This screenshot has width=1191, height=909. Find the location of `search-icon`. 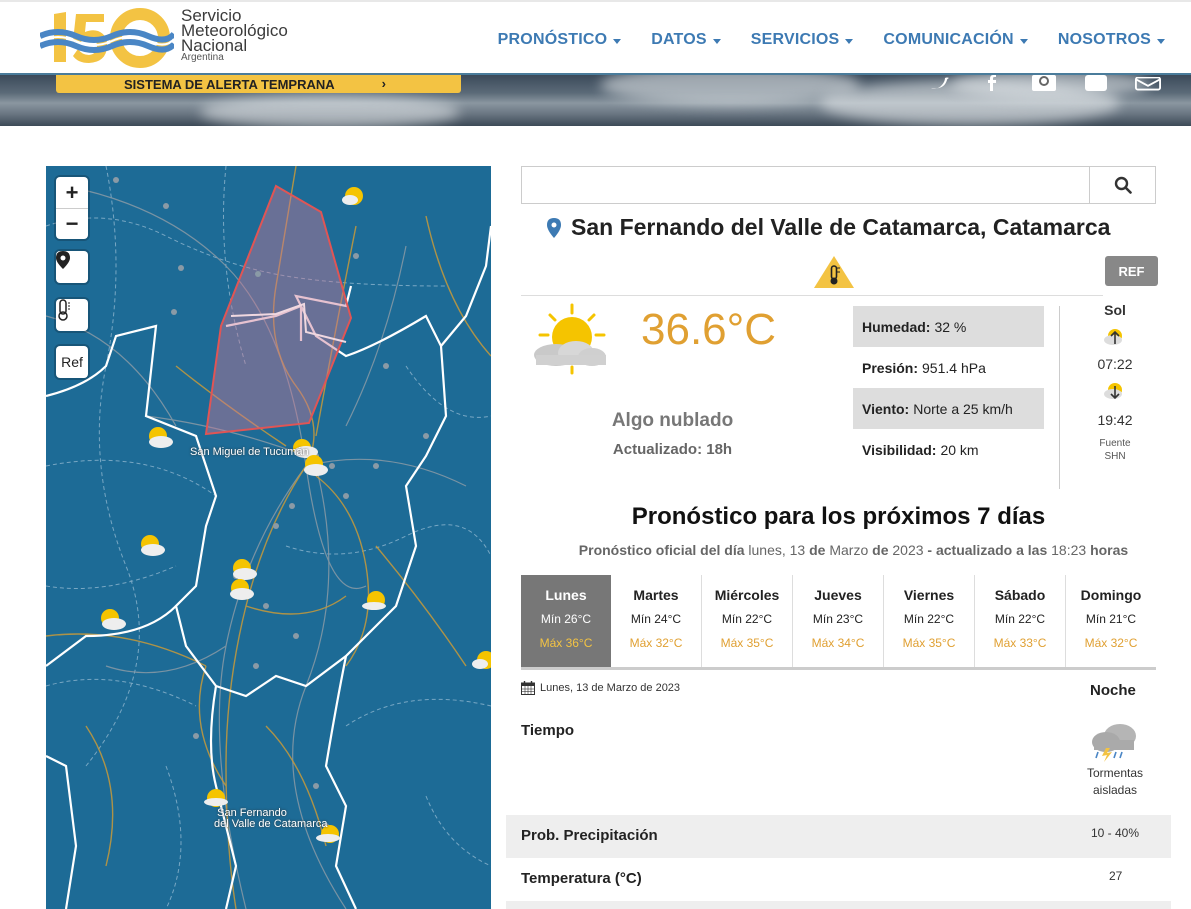

search-icon is located at coordinates (1123, 185).